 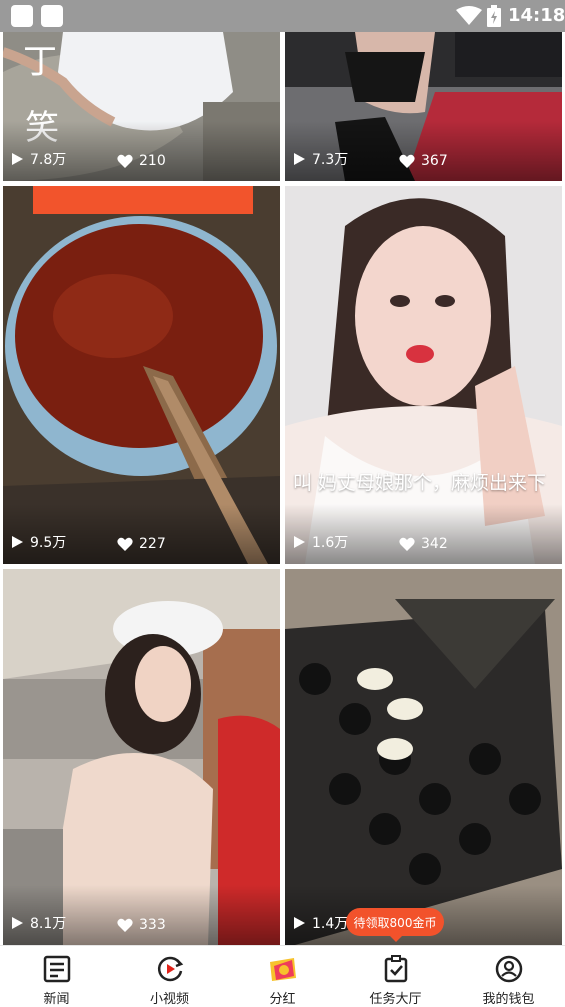 I want to click on tab-label: 分红, so click(x=282, y=999).